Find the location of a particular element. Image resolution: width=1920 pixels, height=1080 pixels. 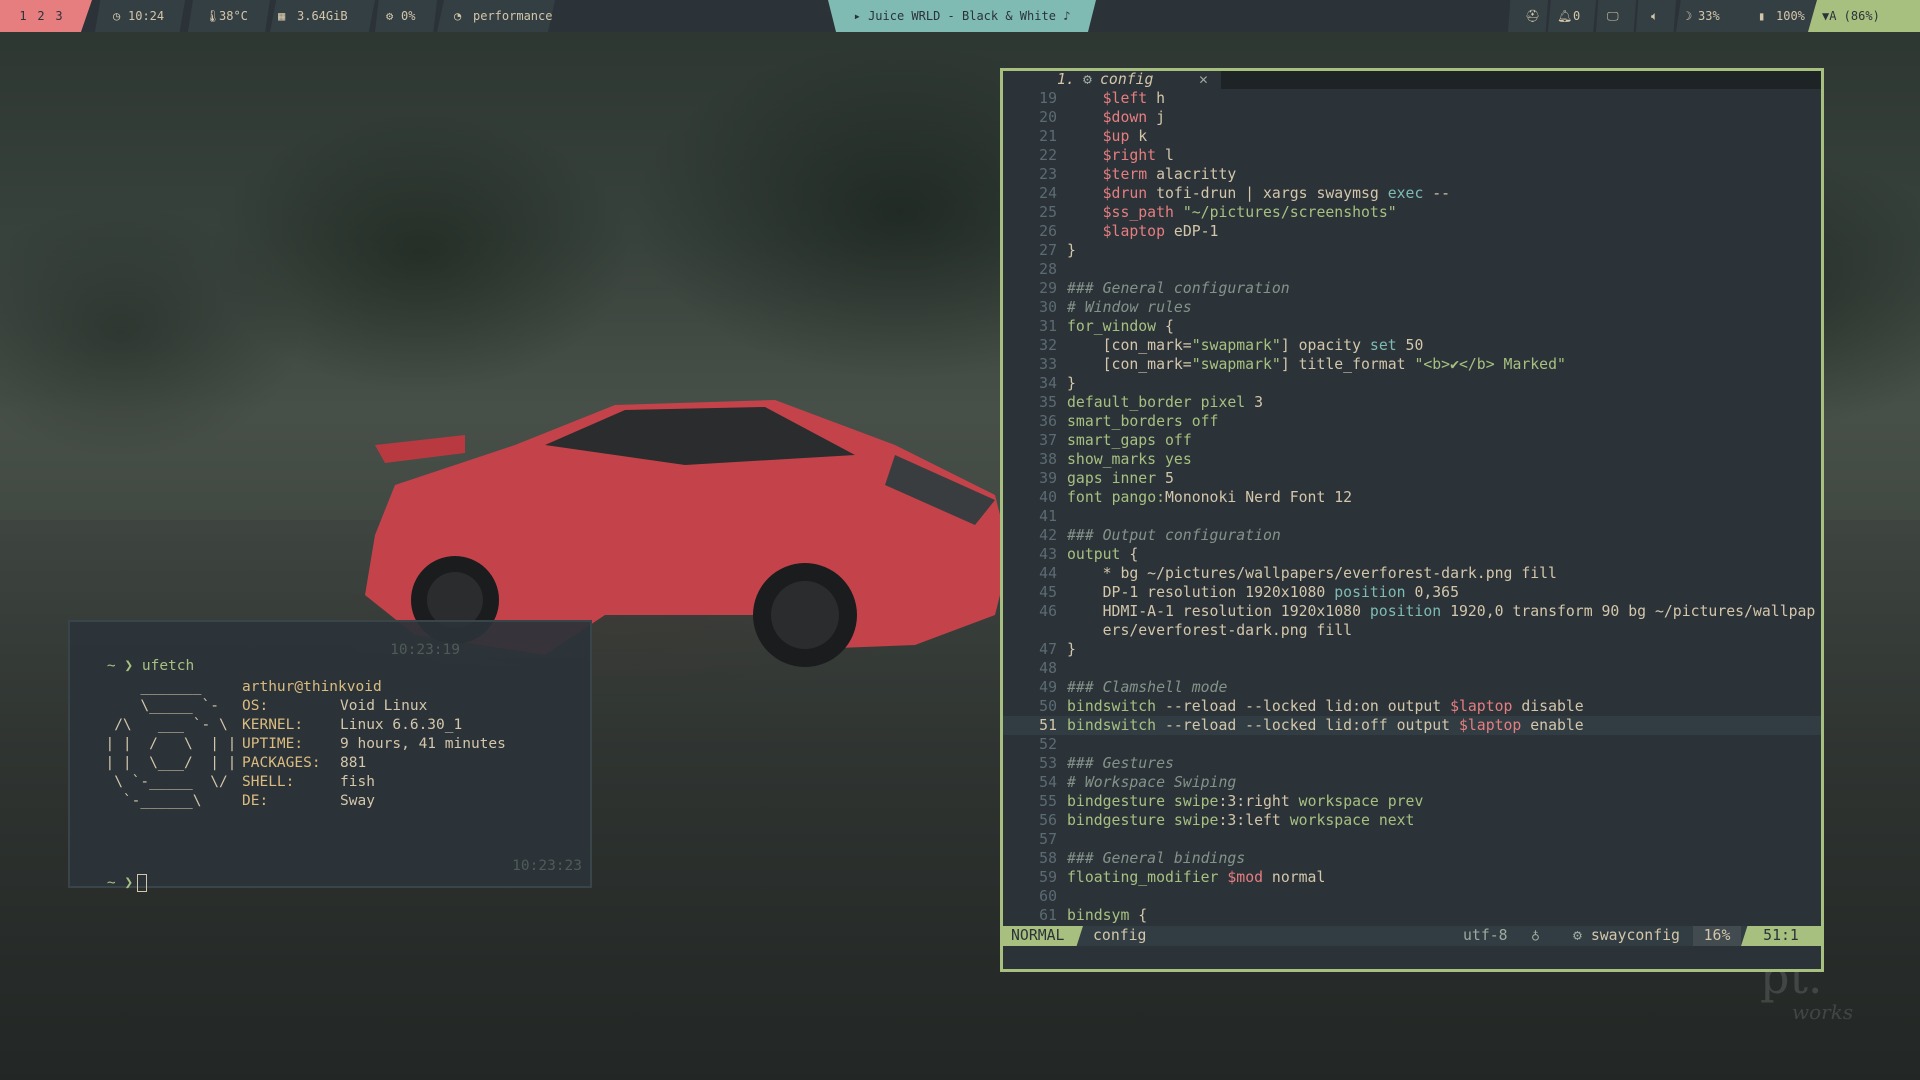

line-text: output { is located at coordinates (1103, 554).